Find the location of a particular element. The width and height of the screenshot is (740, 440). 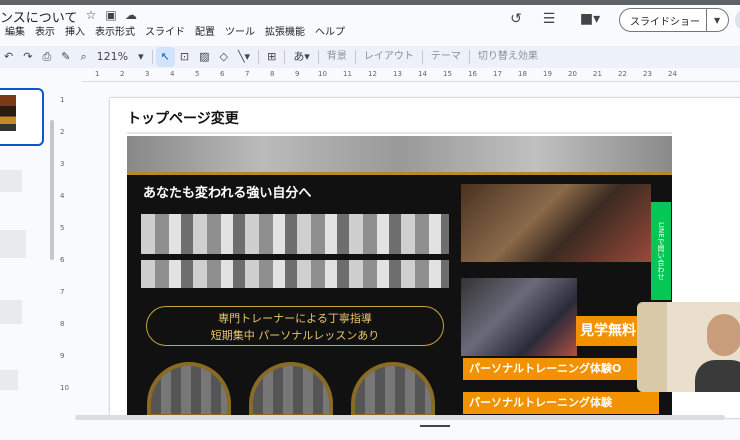

line-icon: ╲▾ is located at coordinates (244, 57).